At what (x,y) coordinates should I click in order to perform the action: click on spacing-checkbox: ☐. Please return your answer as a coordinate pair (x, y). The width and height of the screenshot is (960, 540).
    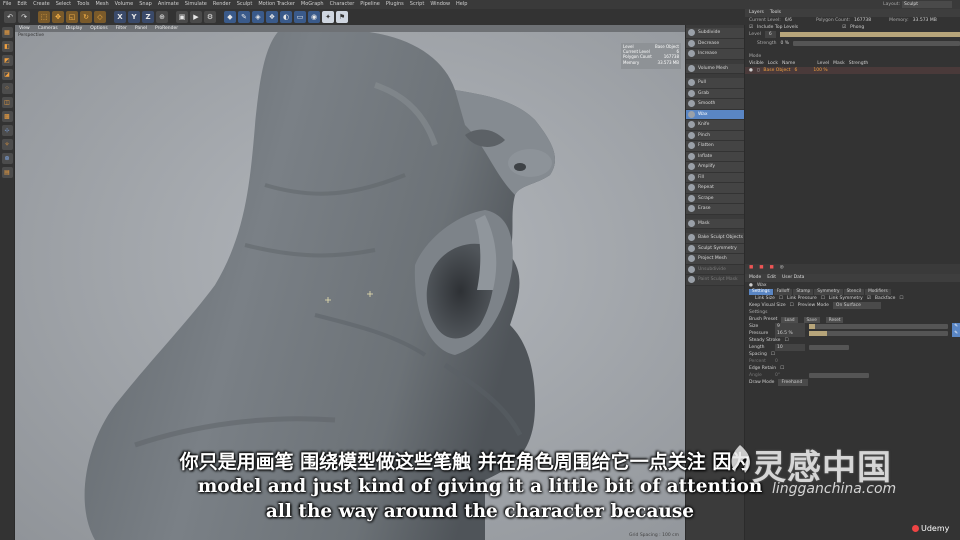
    Looking at the image, I should click on (773, 354).